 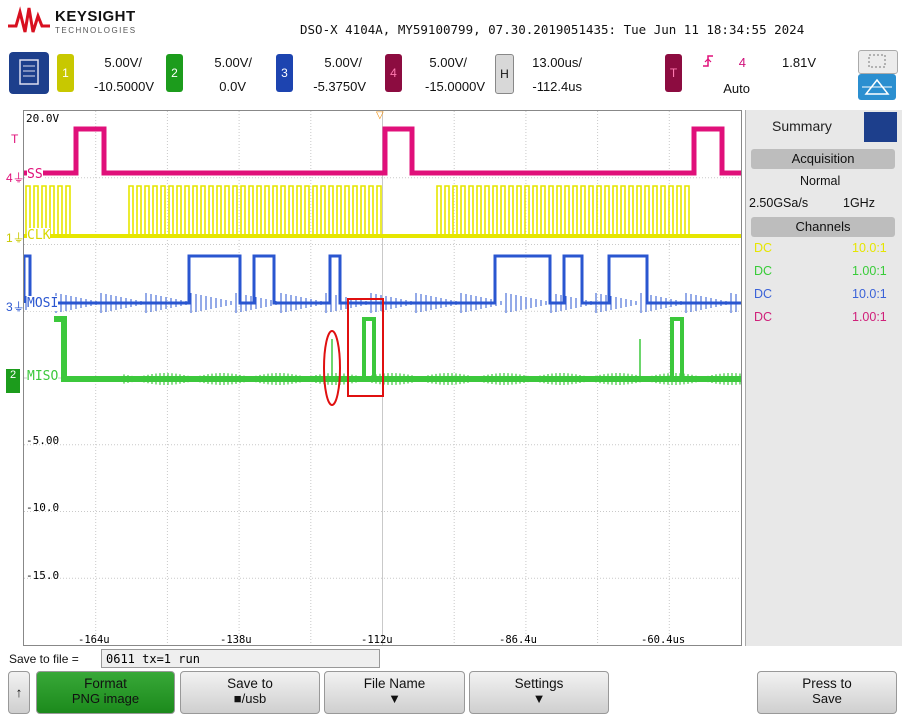 I want to click on settings-softkey: Settings ▼, so click(x=539, y=692).